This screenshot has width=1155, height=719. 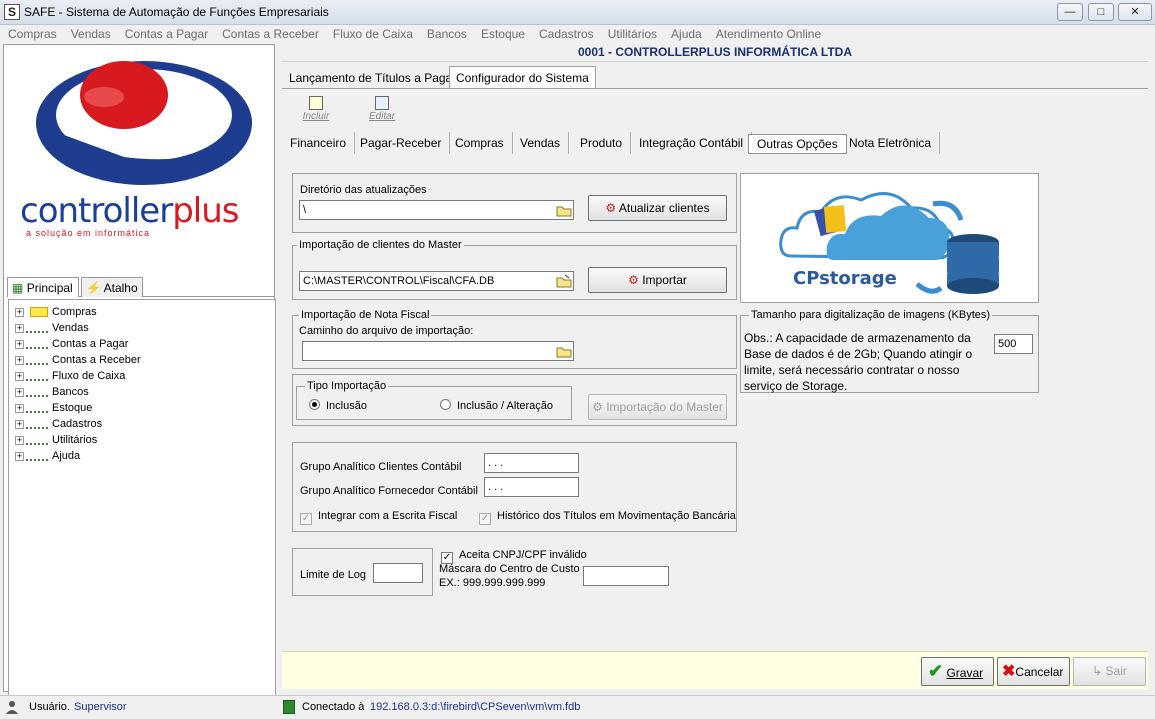 What do you see at coordinates (316, 103) in the screenshot?
I see `document-icon` at bounding box center [316, 103].